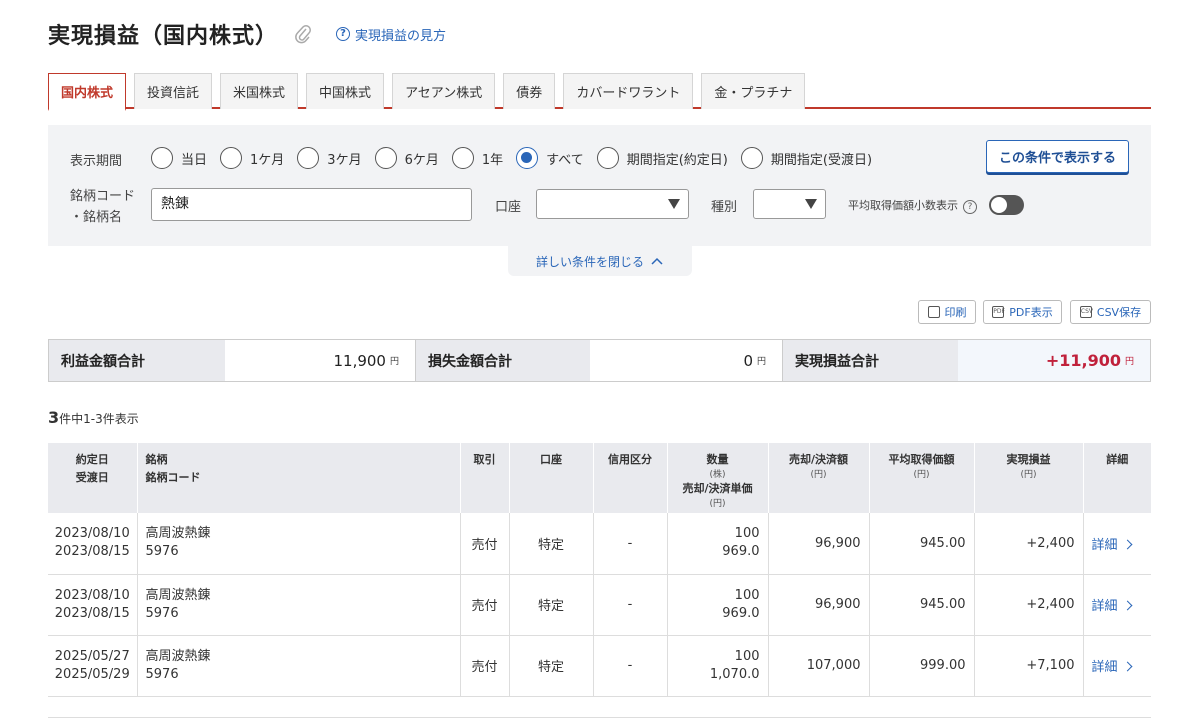  I want to click on qty-price-cell: 100 969.0, so click(718, 605).